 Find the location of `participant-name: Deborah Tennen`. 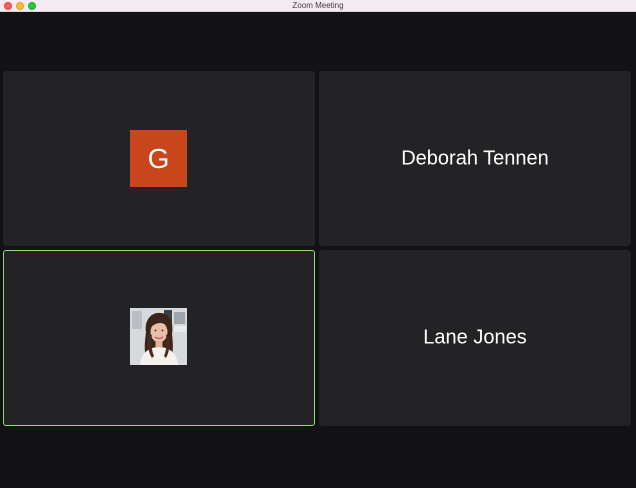

participant-name: Deborah Tennen is located at coordinates (475, 158).